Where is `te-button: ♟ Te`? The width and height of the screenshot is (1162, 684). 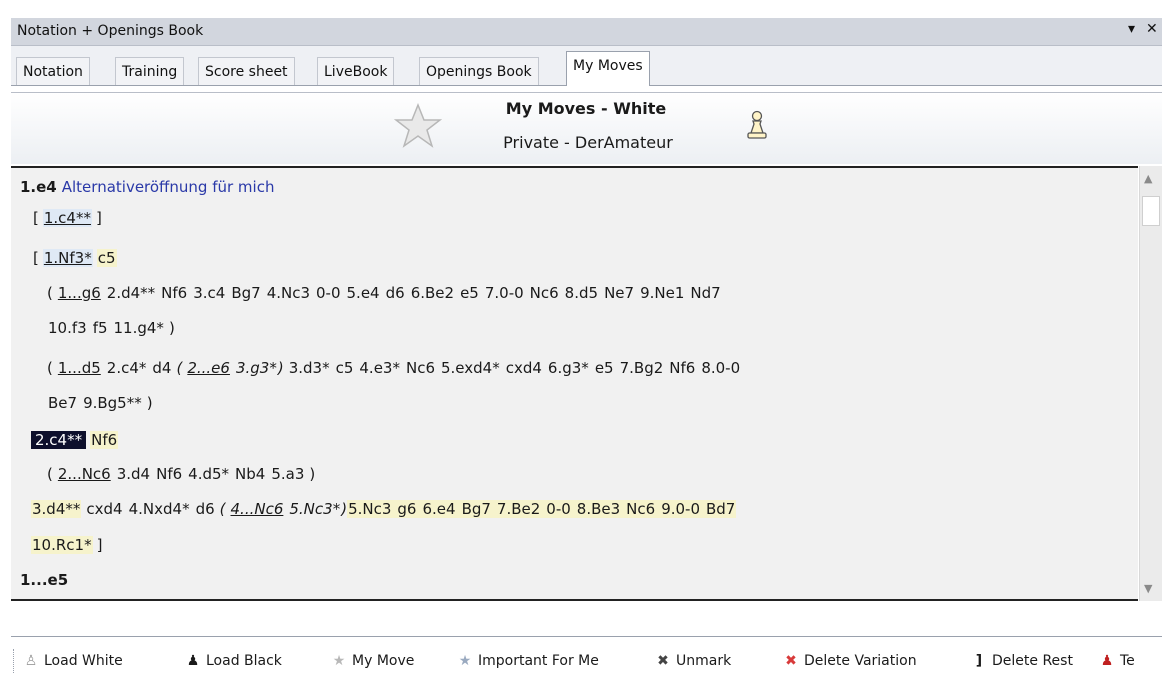 te-button: ♟ Te is located at coordinates (1117, 661).